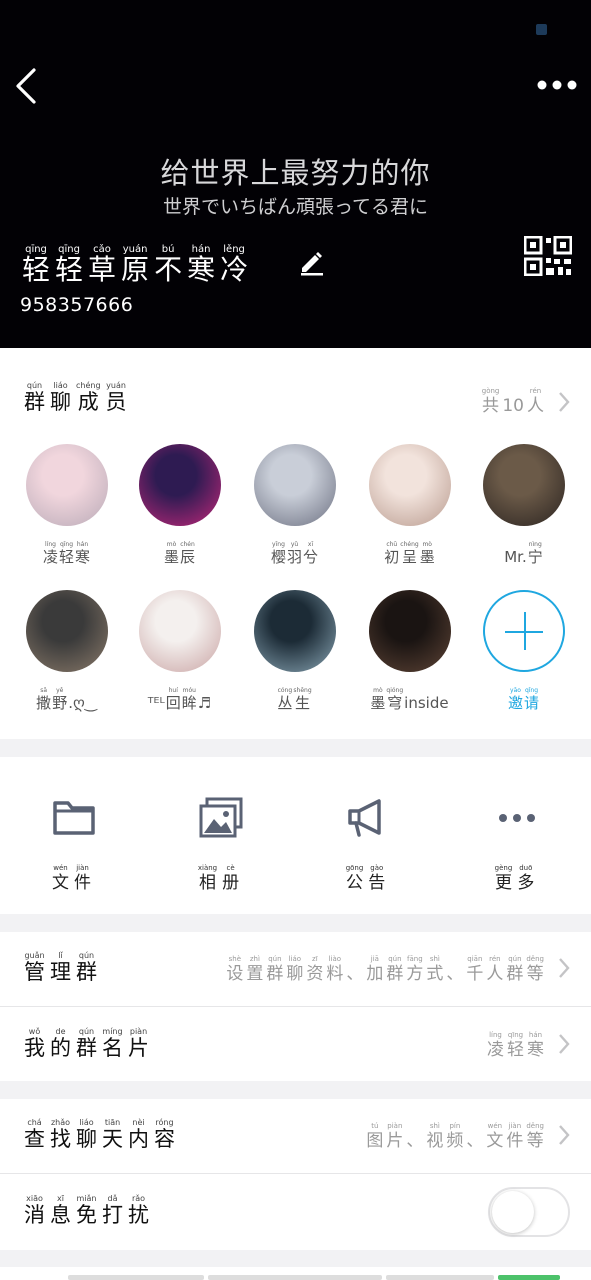 This screenshot has height=1280, width=591. I want to click on member-item: cóng 丛 shēng 生, so click(295, 651).